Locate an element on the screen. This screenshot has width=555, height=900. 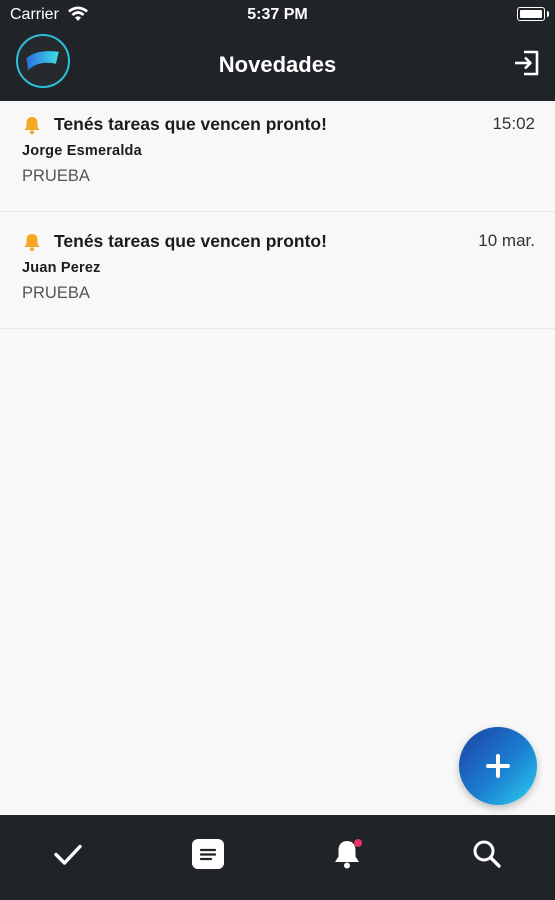
plus-icon is located at coordinates (498, 766).